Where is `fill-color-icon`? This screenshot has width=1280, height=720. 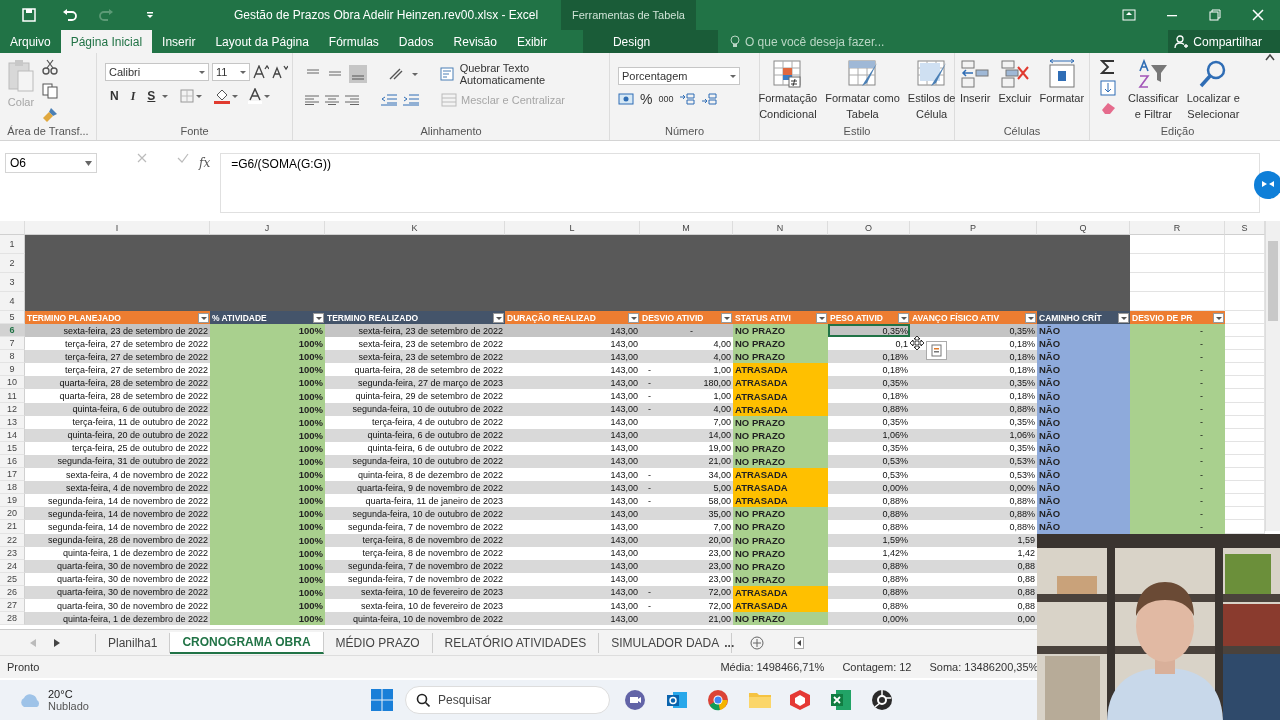
fill-color-icon is located at coordinates (222, 96).